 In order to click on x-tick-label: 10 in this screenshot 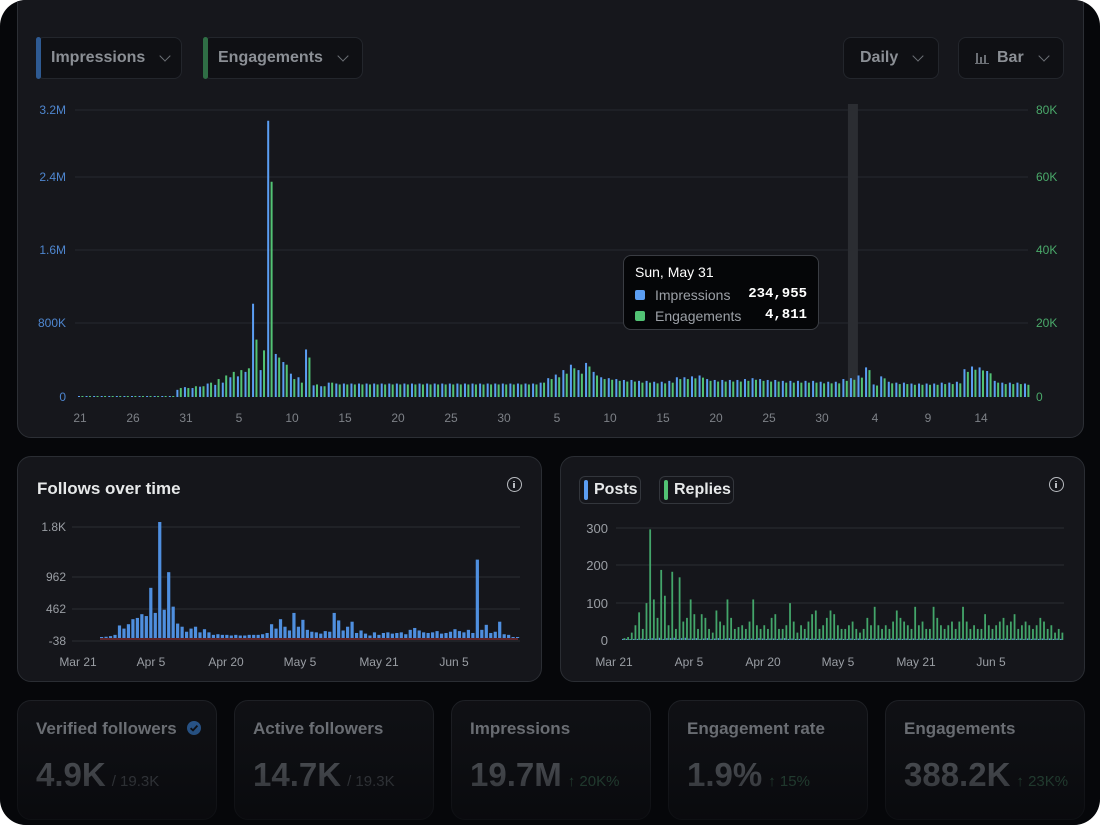, I will do `click(292, 418)`.